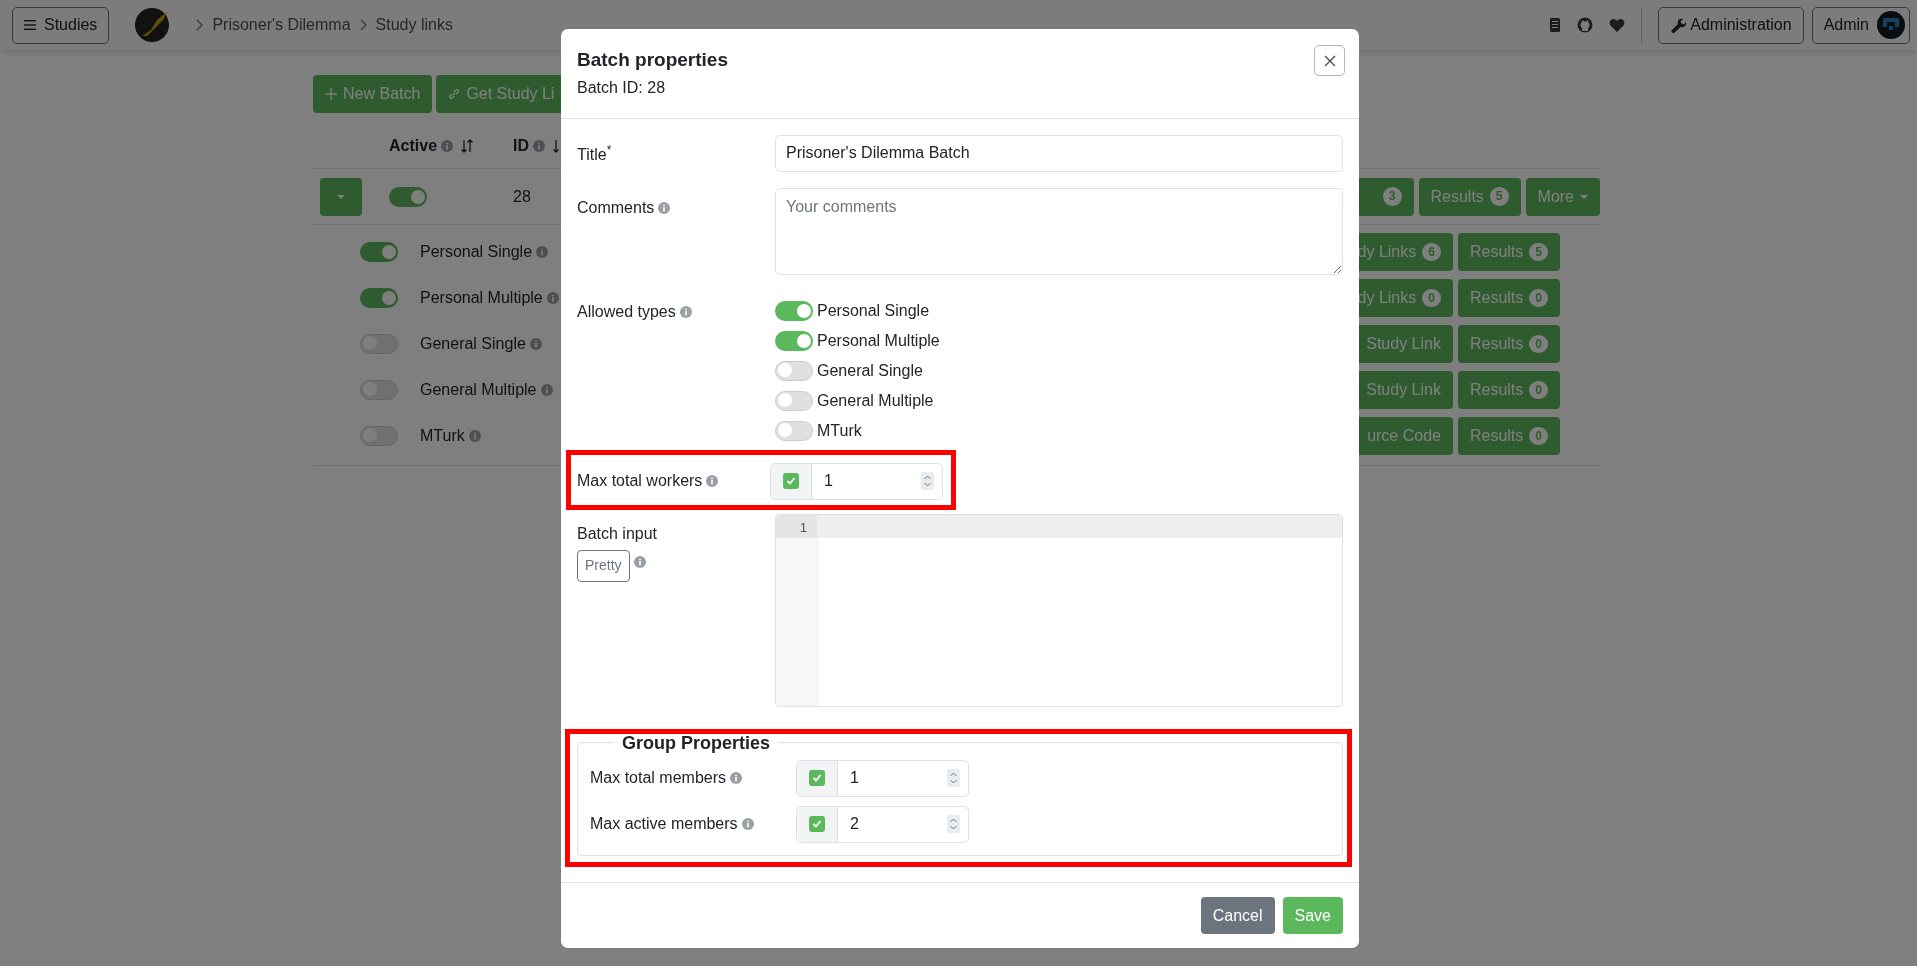  What do you see at coordinates (882, 824) in the screenshot?
I see `number-field: 2` at bounding box center [882, 824].